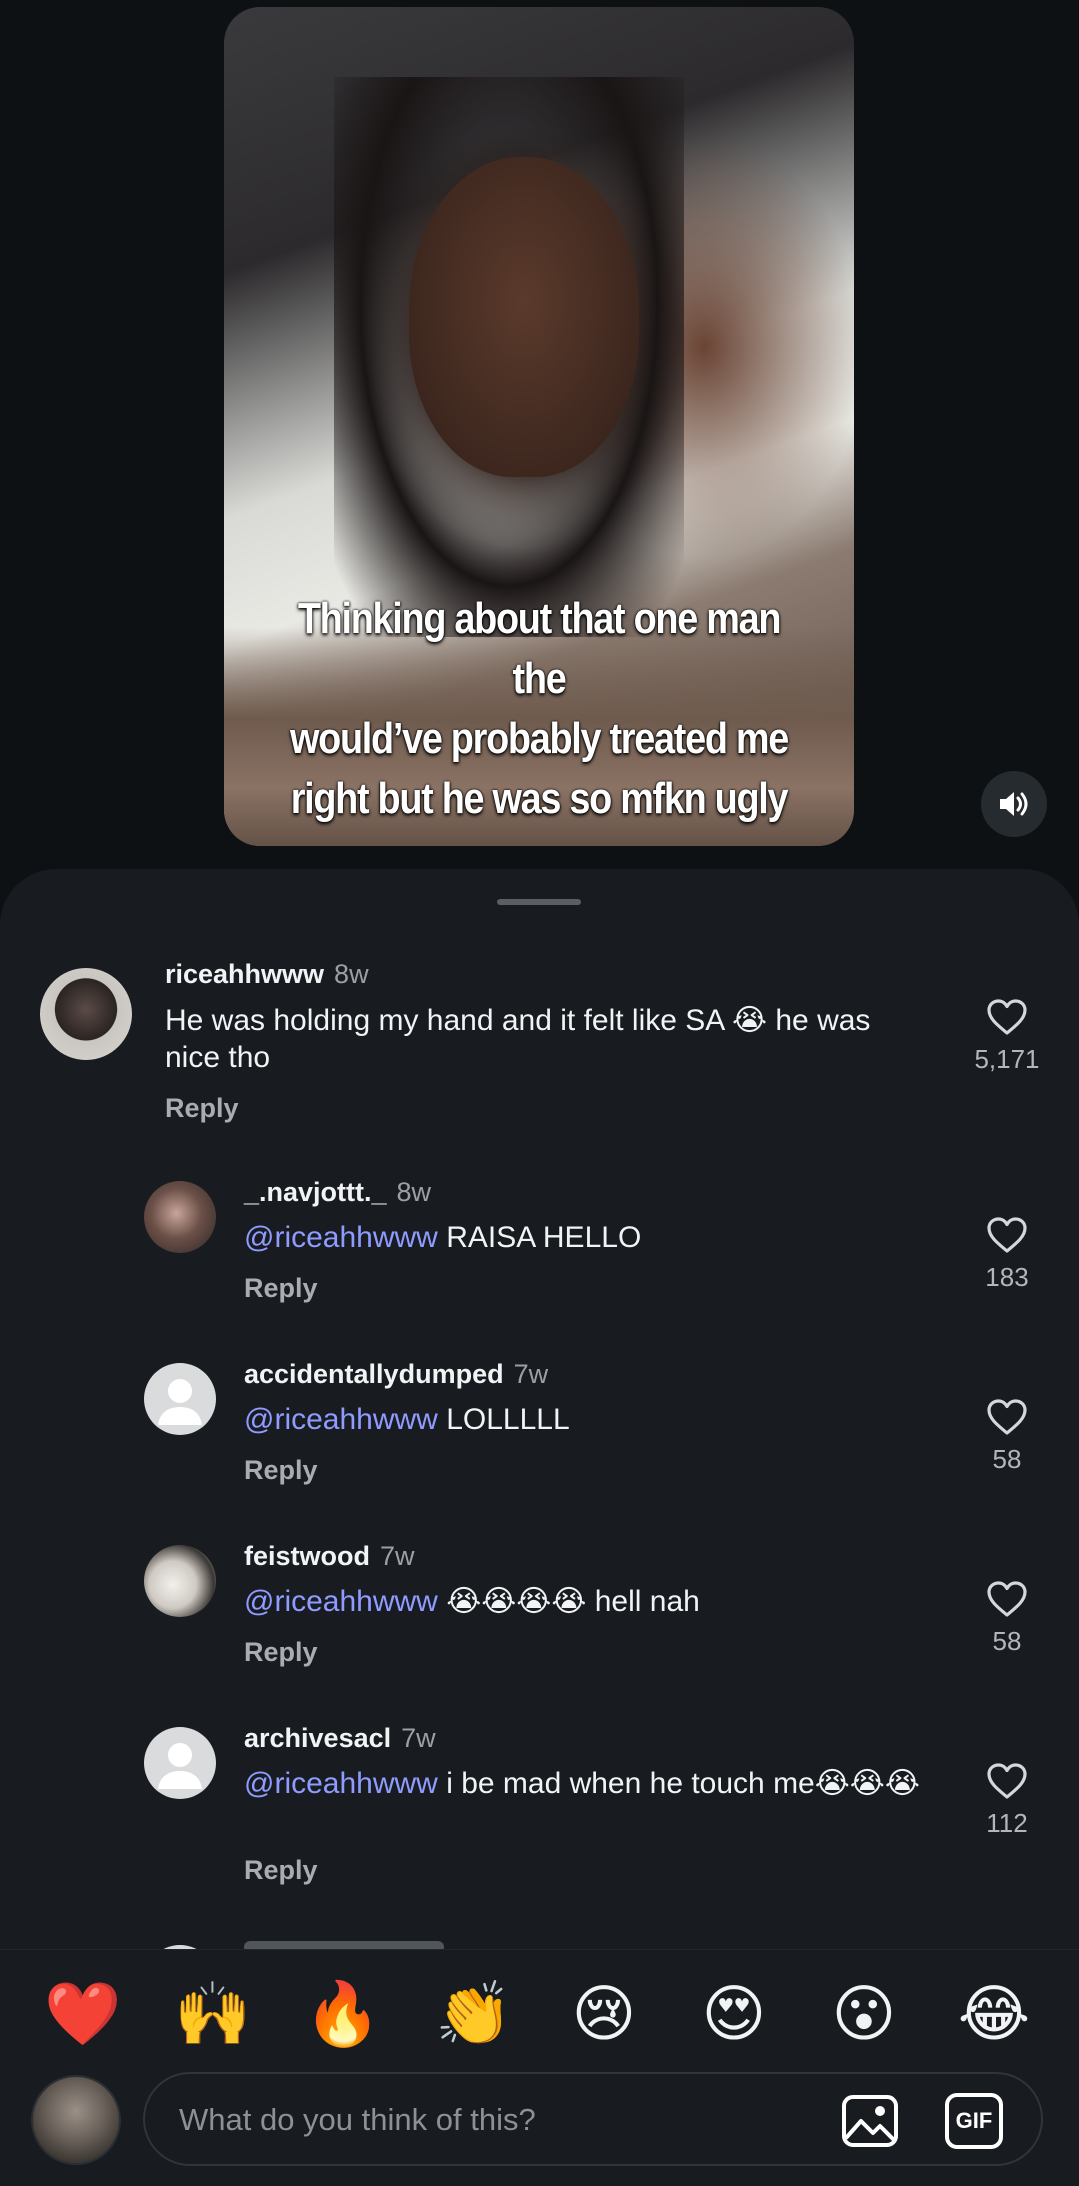 This screenshot has width=1079, height=2186. Describe the element at coordinates (734, 2014) in the screenshot. I see `reaction-heart-eyes: 😍` at that location.